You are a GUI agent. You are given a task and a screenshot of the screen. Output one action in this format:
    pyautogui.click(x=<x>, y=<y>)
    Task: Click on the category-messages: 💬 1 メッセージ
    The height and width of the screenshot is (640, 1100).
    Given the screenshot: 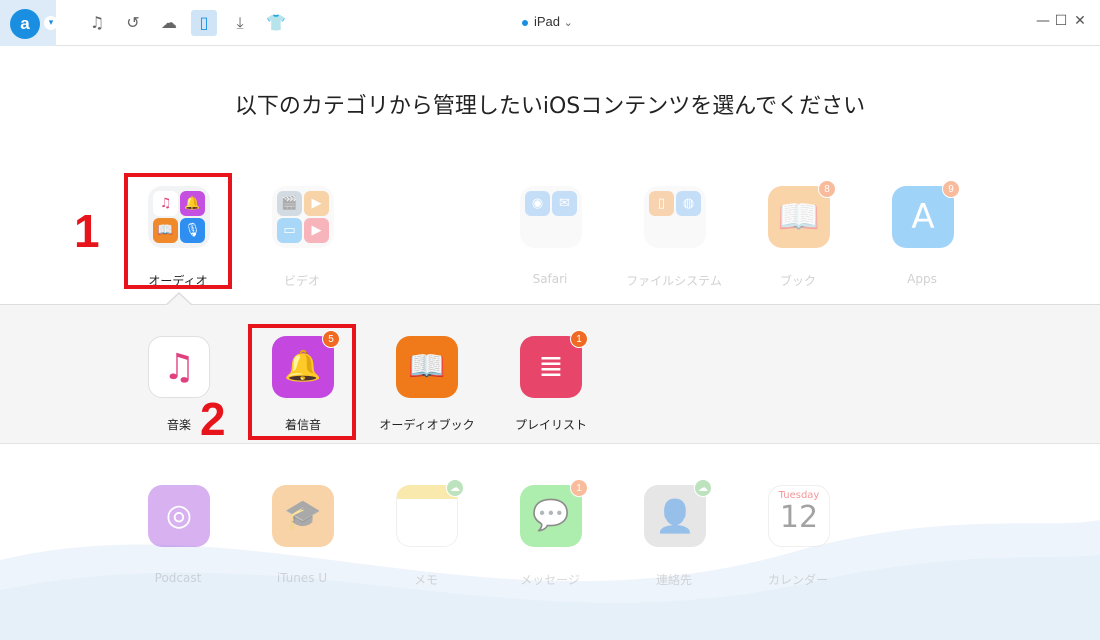 What is the action you would take?
    pyautogui.click(x=550, y=533)
    